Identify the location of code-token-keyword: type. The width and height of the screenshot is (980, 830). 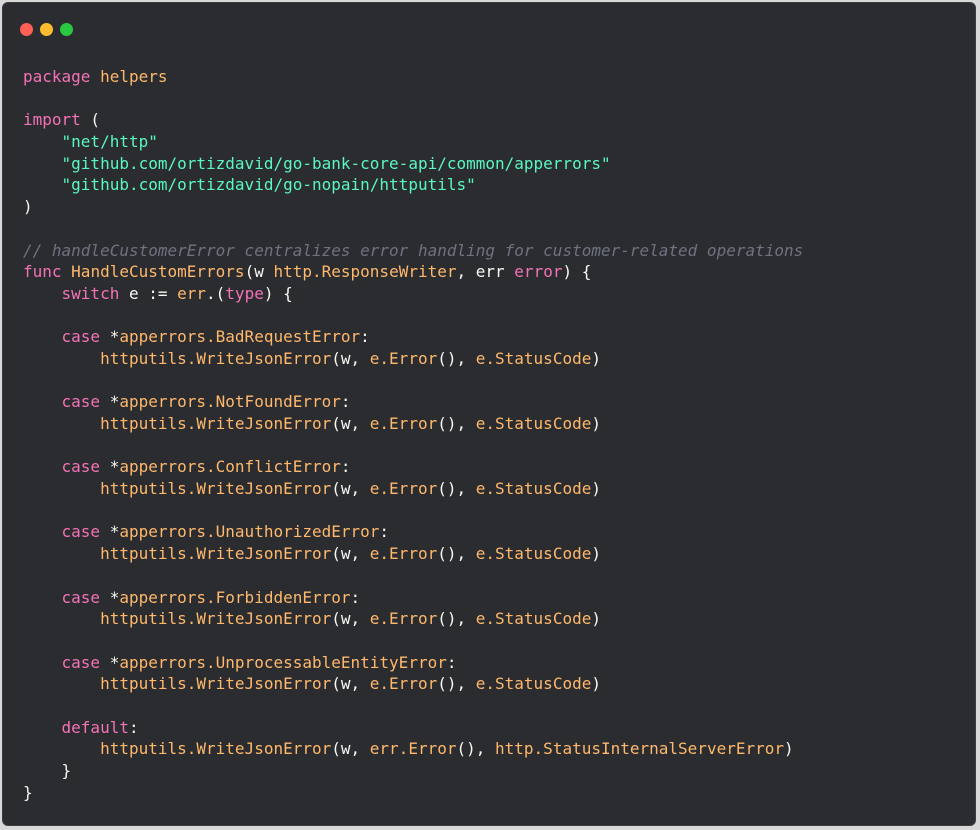
(244, 293).